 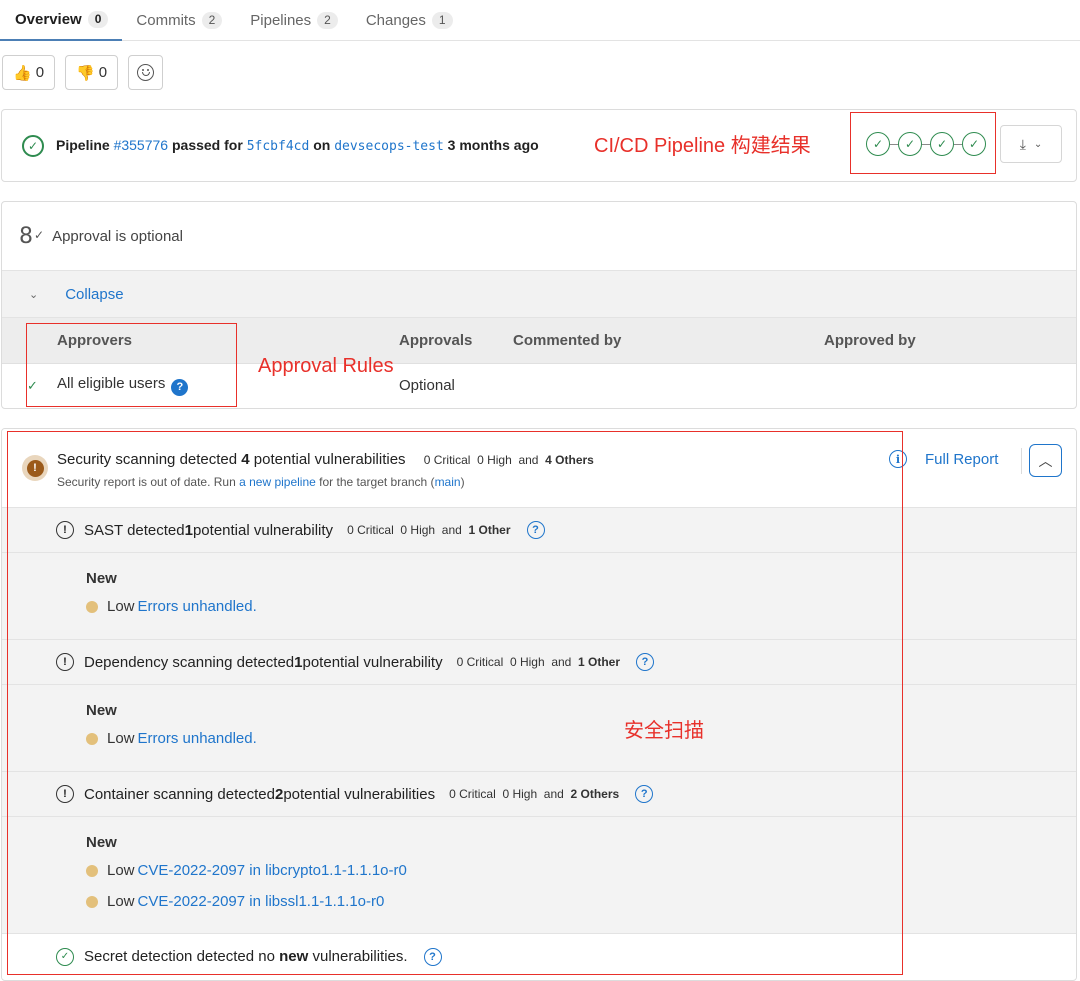 What do you see at coordinates (581, 901) in the screenshot?
I see `vulnerability-item: Low CVE-2022-2097 in libssl1.1-1.1.1o-r0` at bounding box center [581, 901].